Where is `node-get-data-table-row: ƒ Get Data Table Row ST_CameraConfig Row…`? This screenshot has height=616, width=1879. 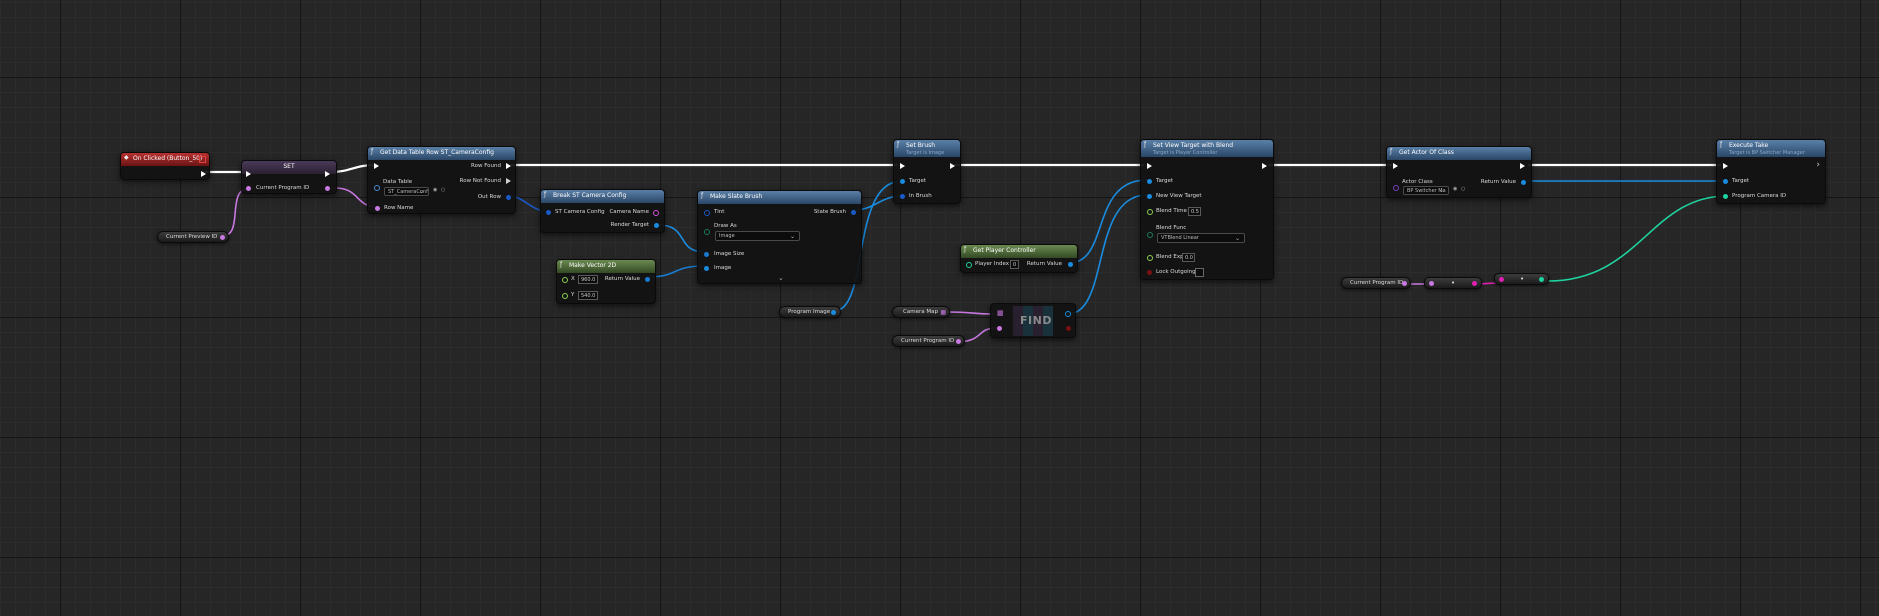 node-get-data-table-row: ƒ Get Data Table Row ST_CameraConfig Row… is located at coordinates (441, 180).